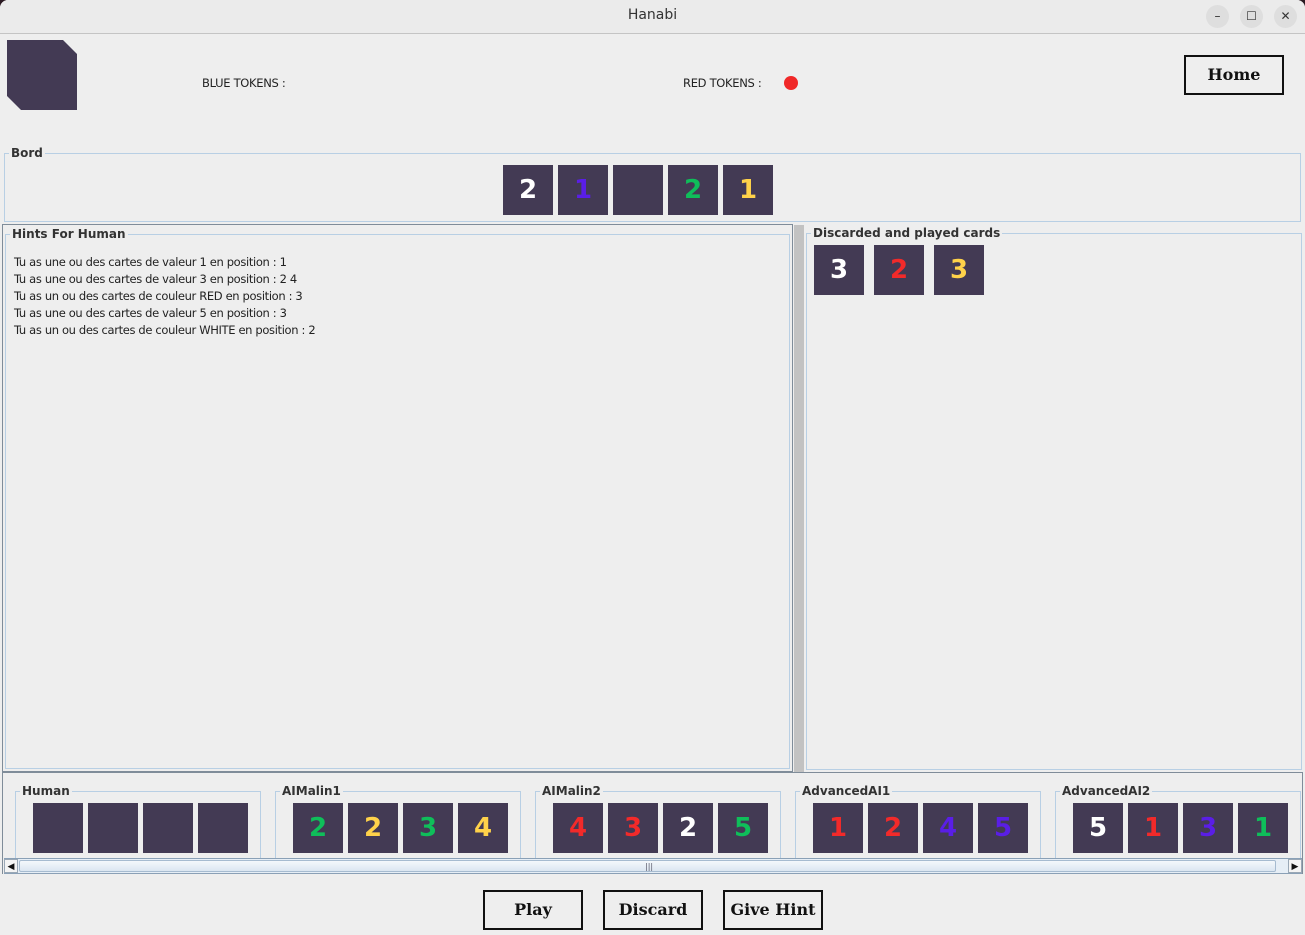 The width and height of the screenshot is (1305, 935). What do you see at coordinates (722, 83) in the screenshot?
I see `red-tokens-label: RED TOKENS :` at bounding box center [722, 83].